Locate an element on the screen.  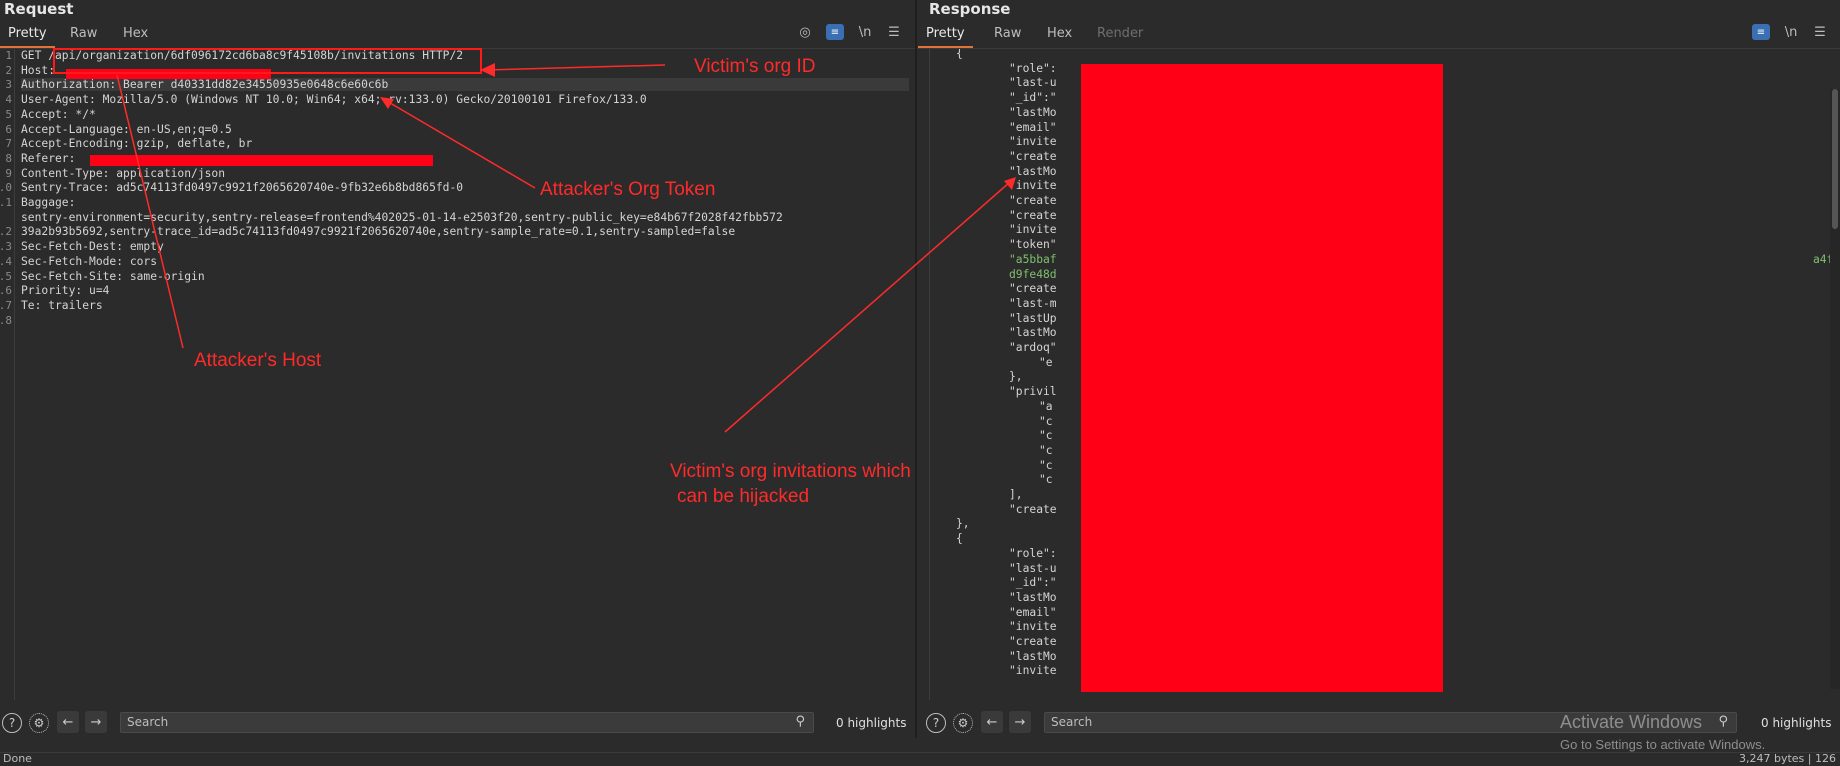
line-number: .6 is located at coordinates (6, 291).